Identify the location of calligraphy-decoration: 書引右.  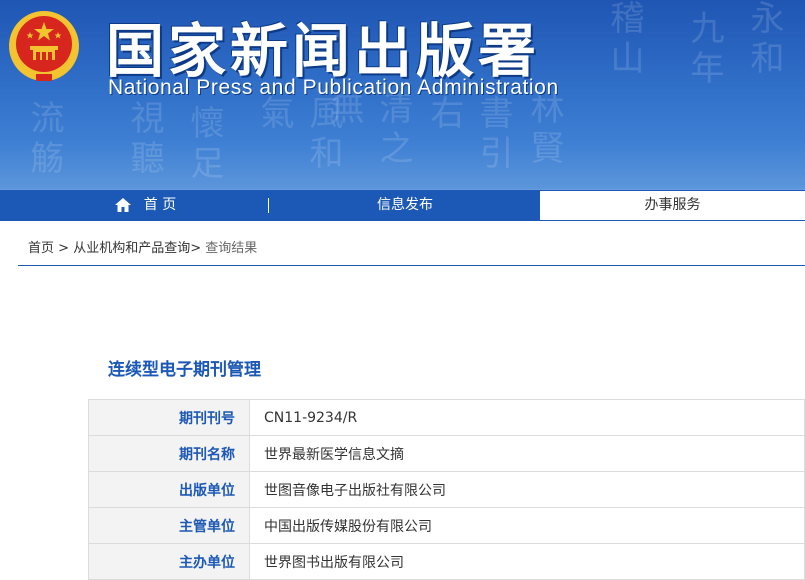
(468, 135).